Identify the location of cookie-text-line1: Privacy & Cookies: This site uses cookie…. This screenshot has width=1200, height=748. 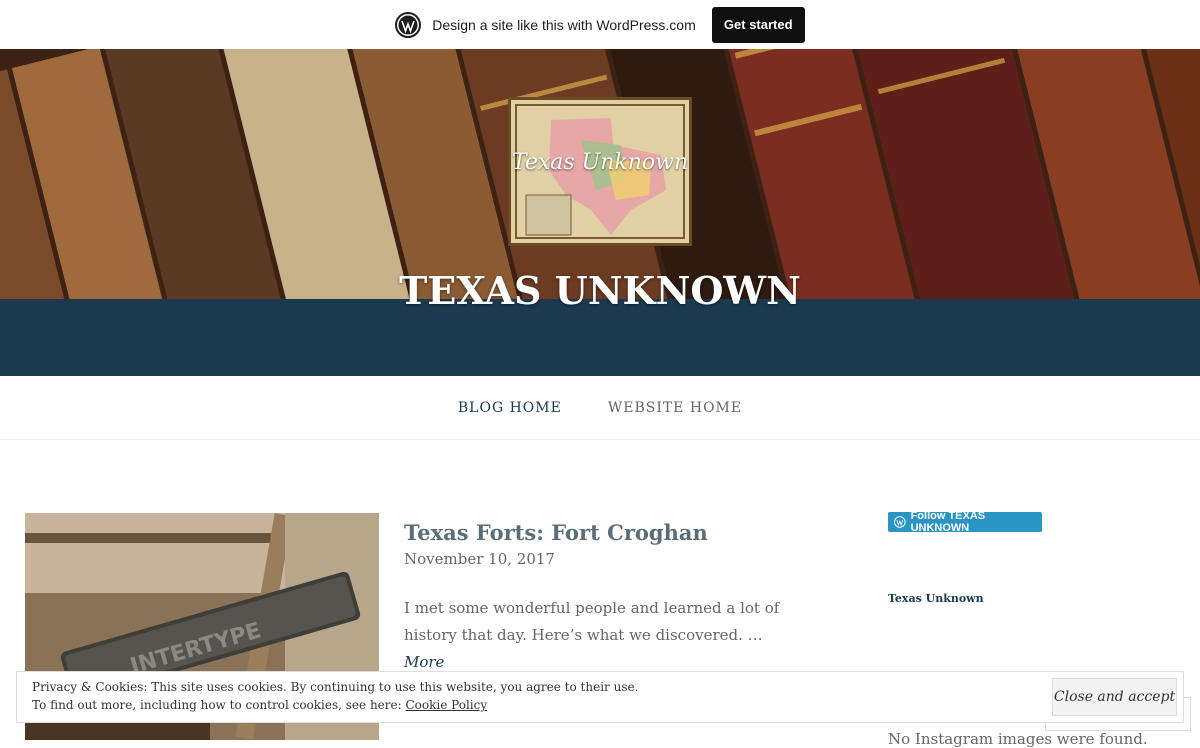
(335, 687).